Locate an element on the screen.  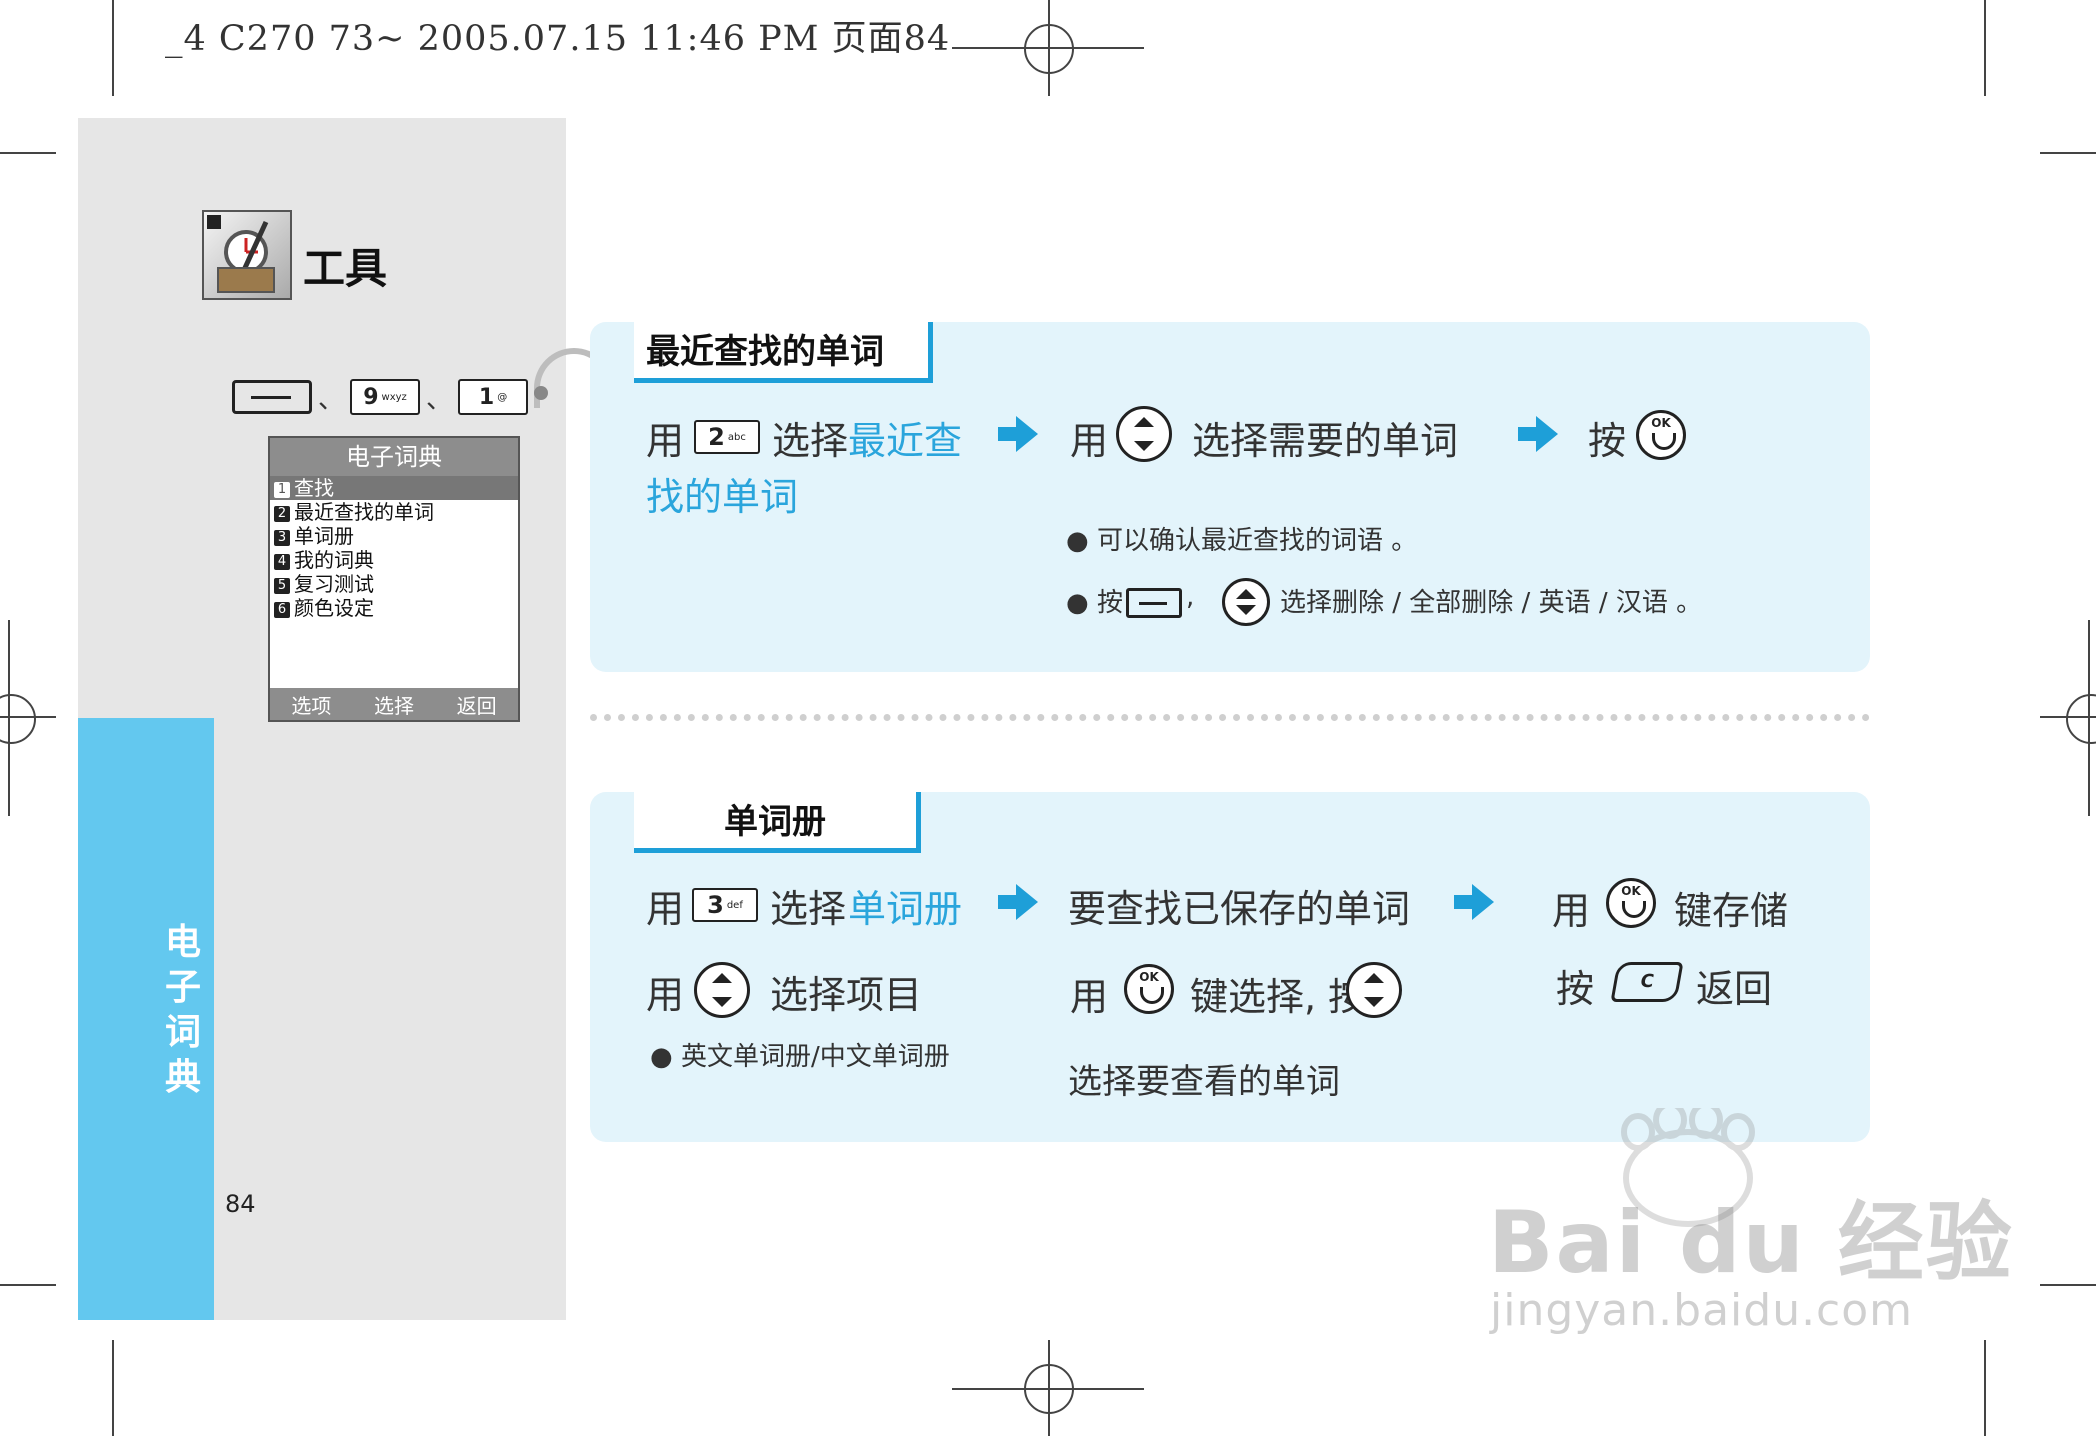
step-text: 选择要查看的单词 is located at coordinates (1204, 1082).